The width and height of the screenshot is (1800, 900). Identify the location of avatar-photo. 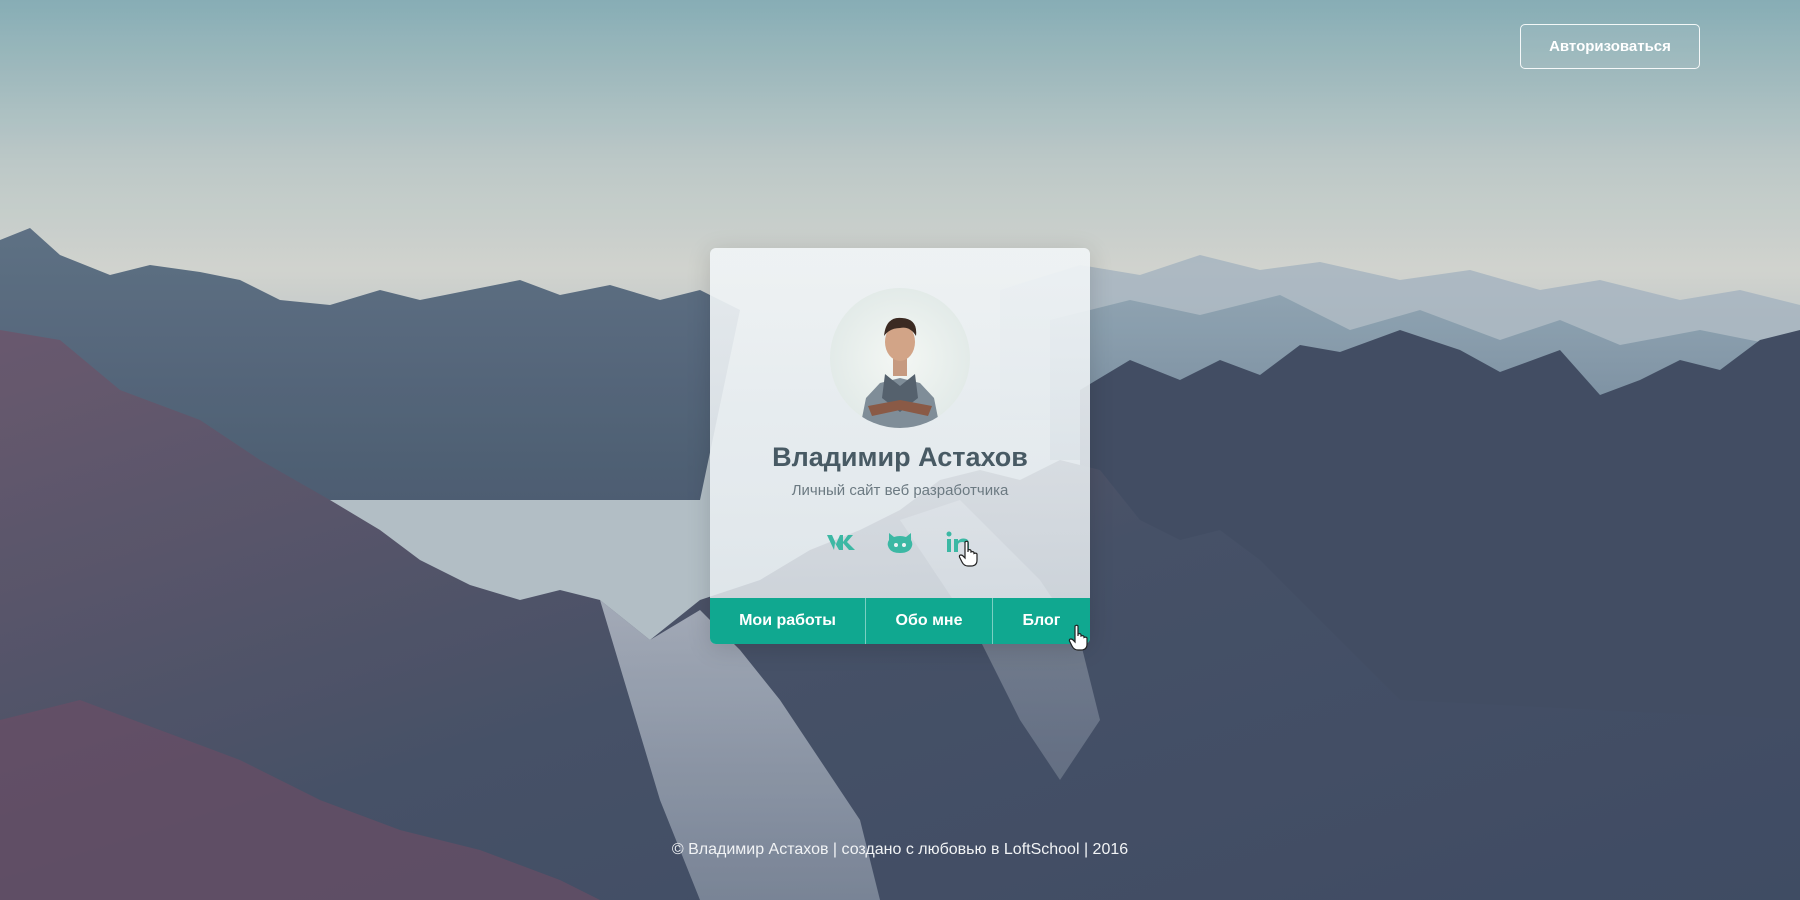
(900, 358).